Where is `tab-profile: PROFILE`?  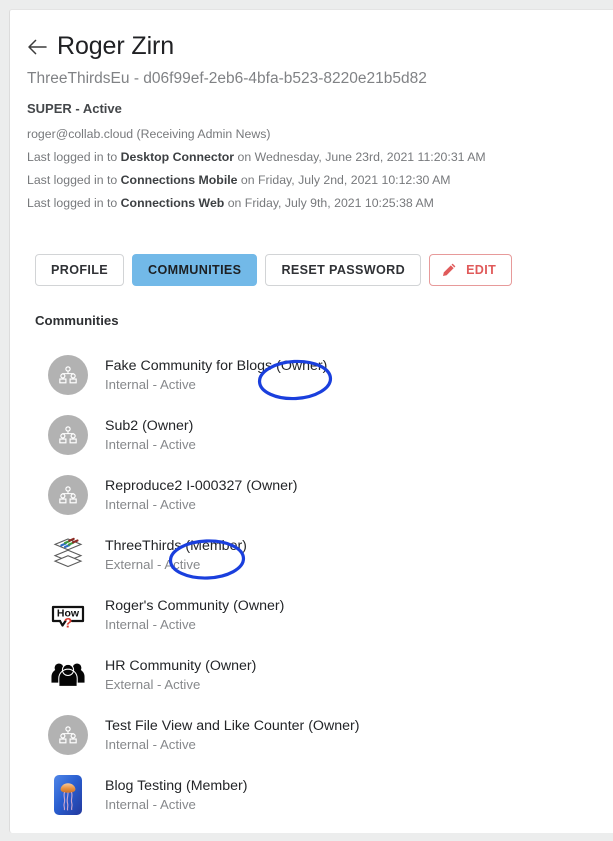 tab-profile: PROFILE is located at coordinates (80, 269).